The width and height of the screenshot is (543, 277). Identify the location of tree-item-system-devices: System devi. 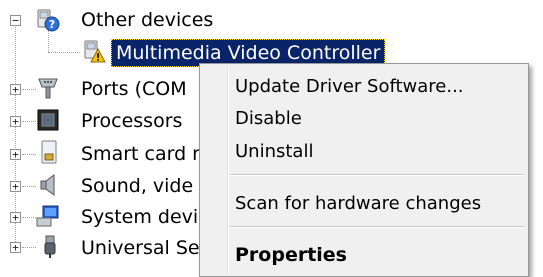
(139, 217).